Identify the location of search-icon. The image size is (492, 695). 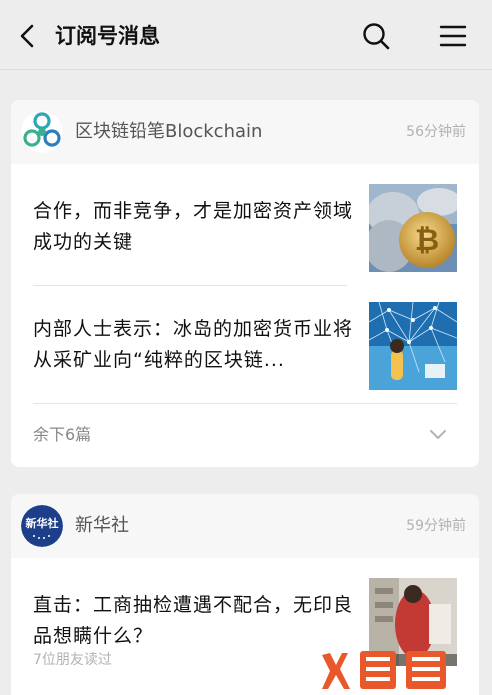
(376, 36).